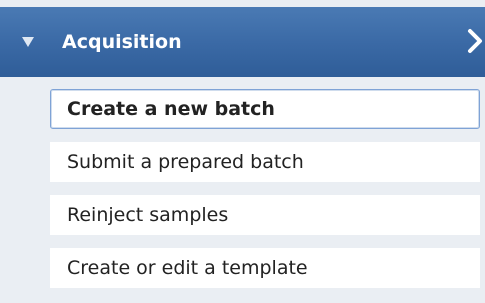 This screenshot has width=485, height=303. I want to click on triangle-down-icon, so click(28, 42).